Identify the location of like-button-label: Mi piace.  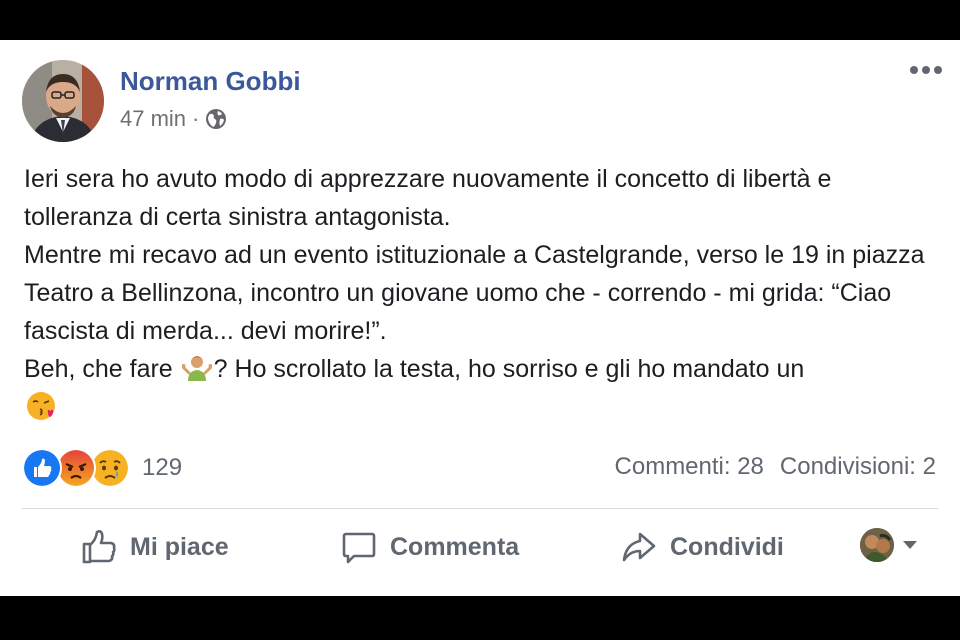
(179, 546).